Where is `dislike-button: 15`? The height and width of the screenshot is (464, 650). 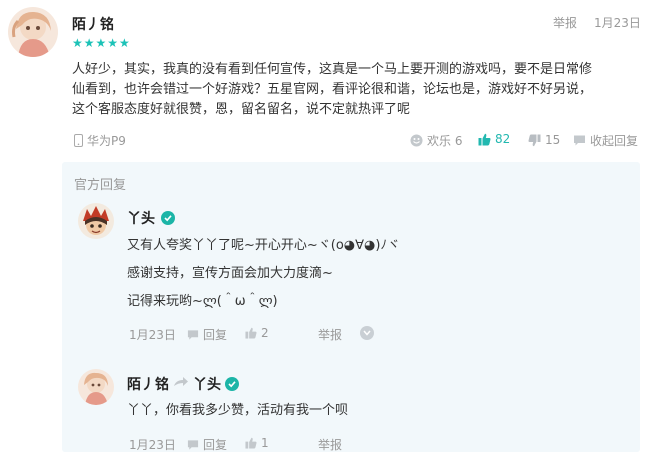 dislike-button: 15 is located at coordinates (544, 140).